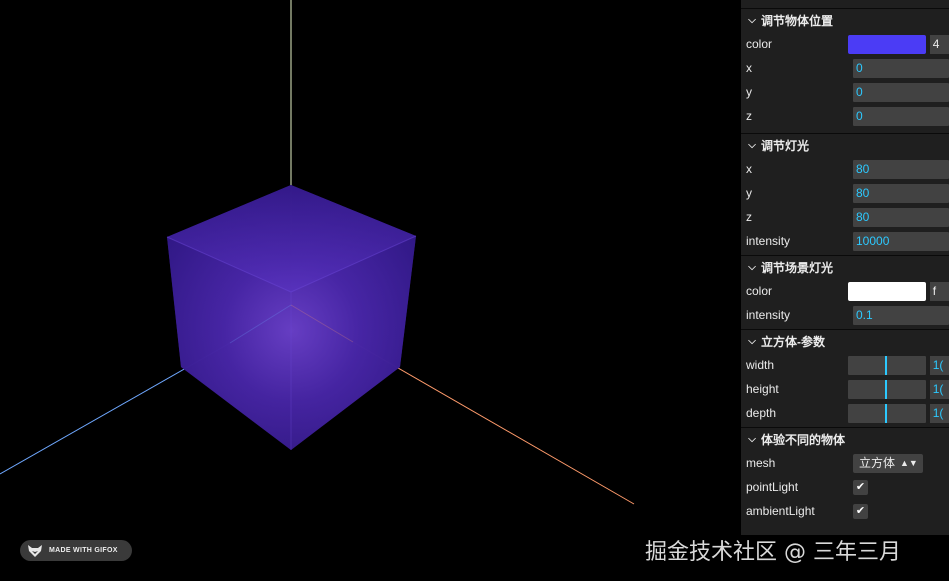 This screenshot has height=581, width=949. Describe the element at coordinates (939, 291) in the screenshot. I see `color-hex-field: f` at that location.